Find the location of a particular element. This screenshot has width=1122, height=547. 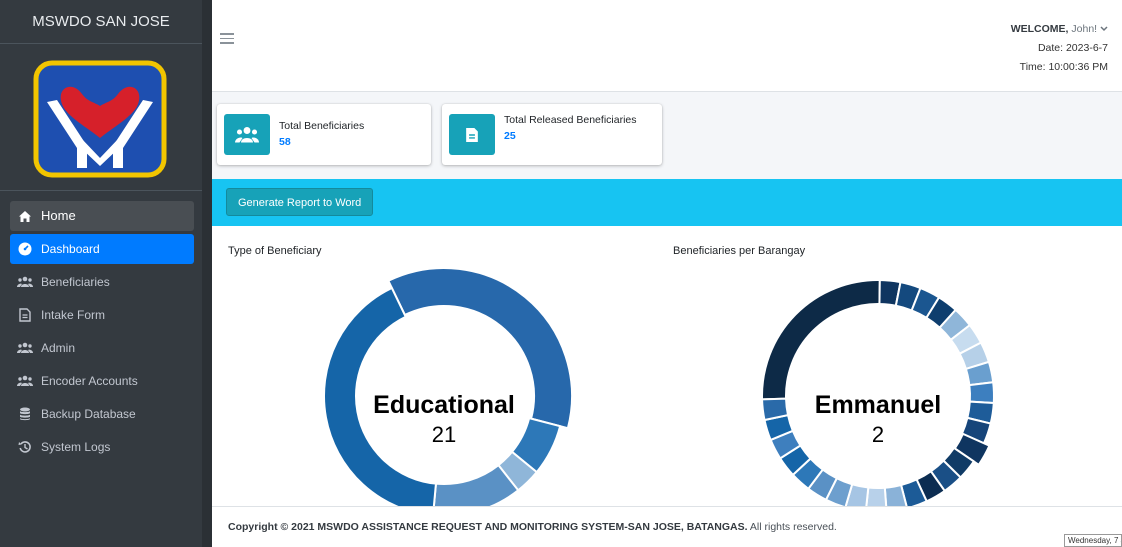

chart-center-label: Educational is located at coordinates (444, 405).